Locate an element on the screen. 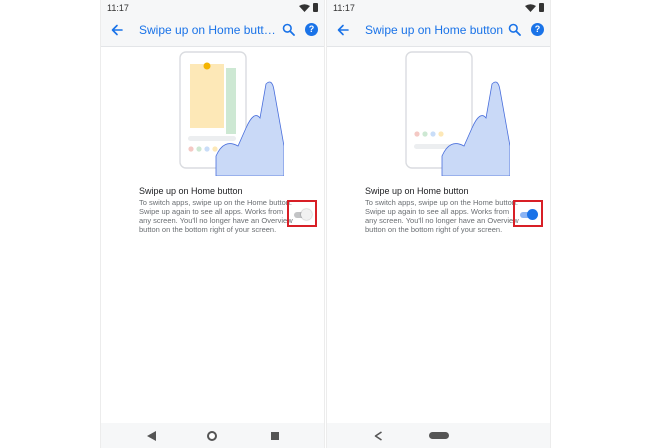 This screenshot has width=650, height=448. app-bar: Swipe up on Home button ? is located at coordinates (438, 31).